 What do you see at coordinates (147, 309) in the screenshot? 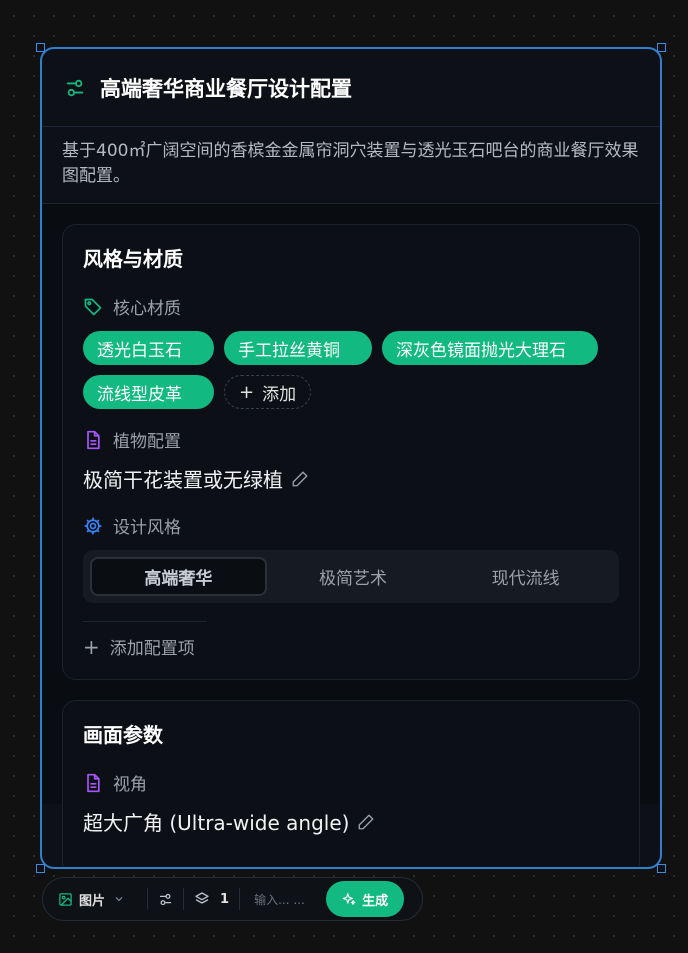
I see `materials-label-text: 核心材质` at bounding box center [147, 309].